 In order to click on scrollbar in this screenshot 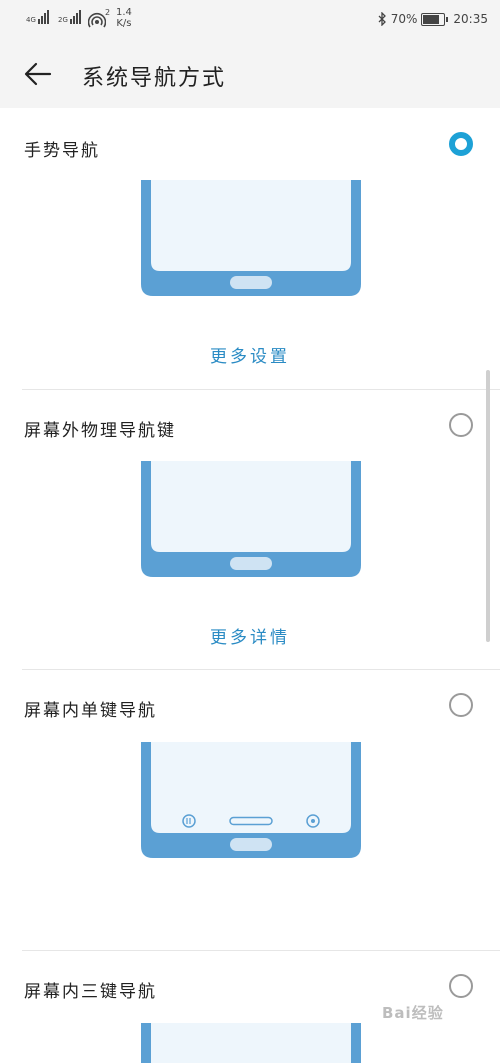, I will do `click(488, 506)`.